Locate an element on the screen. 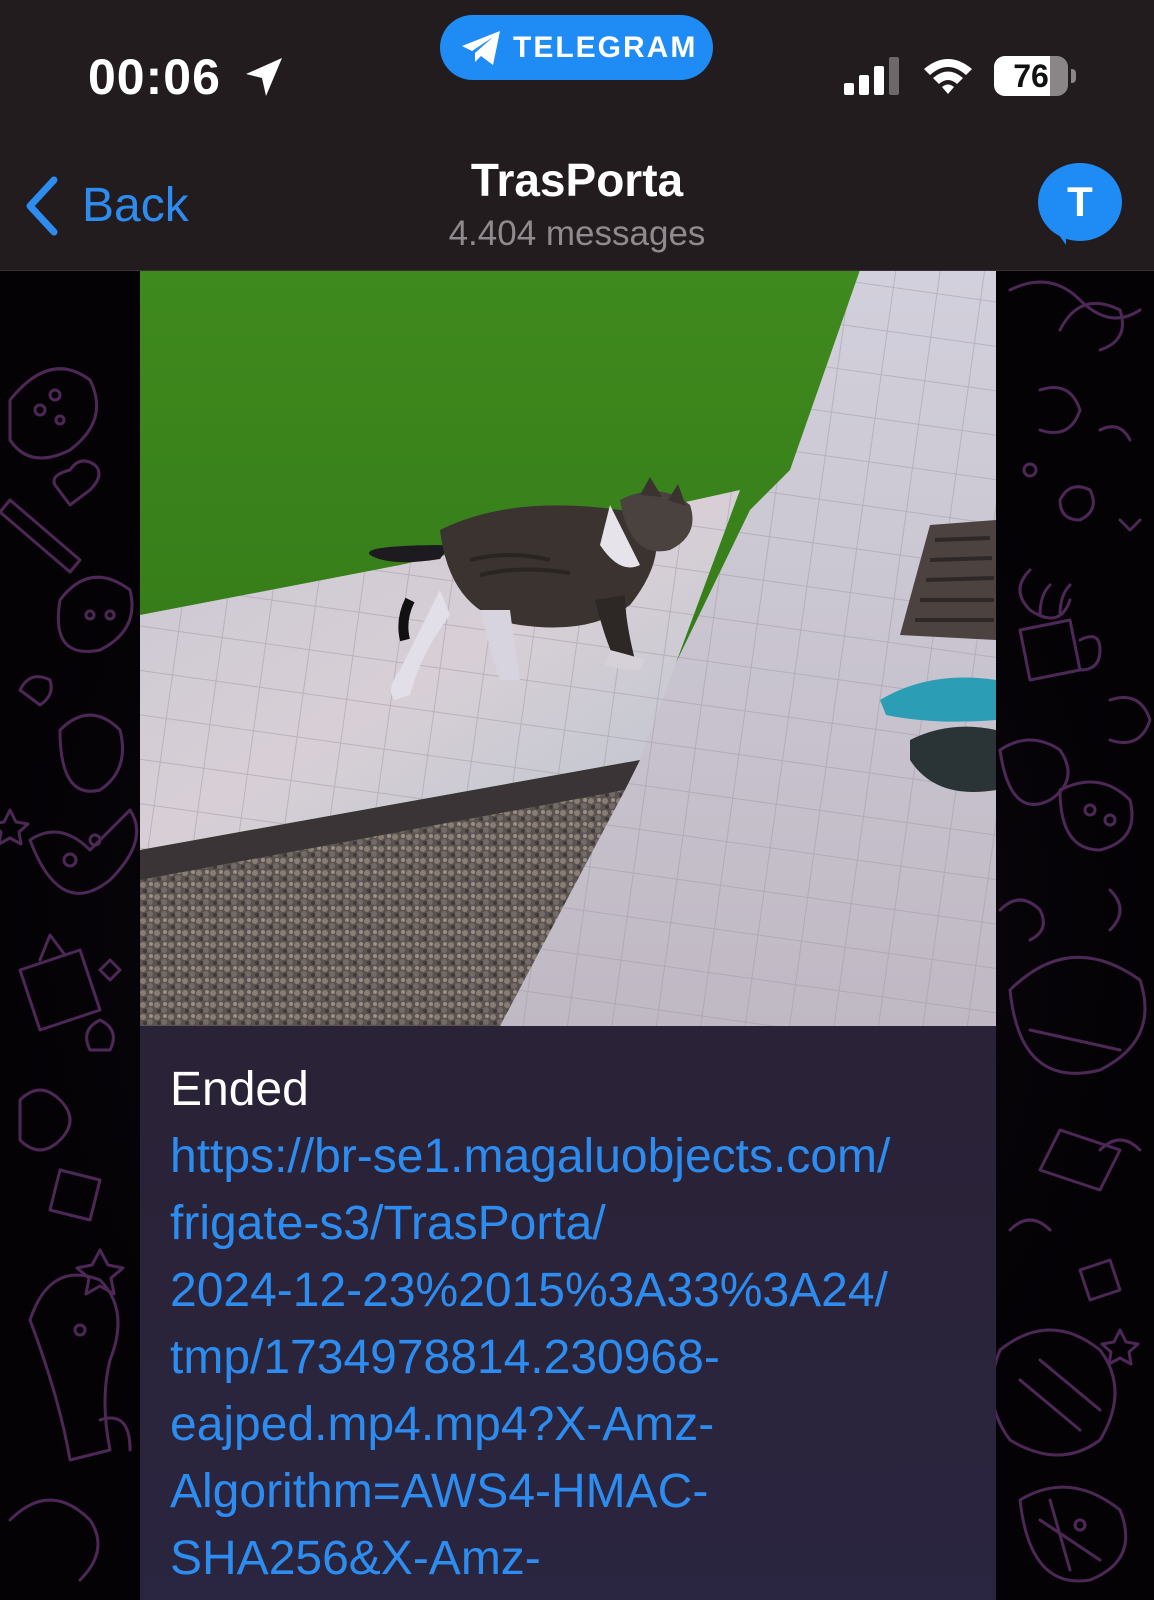 The width and height of the screenshot is (1154, 1600). chat-avatar: T is located at coordinates (1080, 205).